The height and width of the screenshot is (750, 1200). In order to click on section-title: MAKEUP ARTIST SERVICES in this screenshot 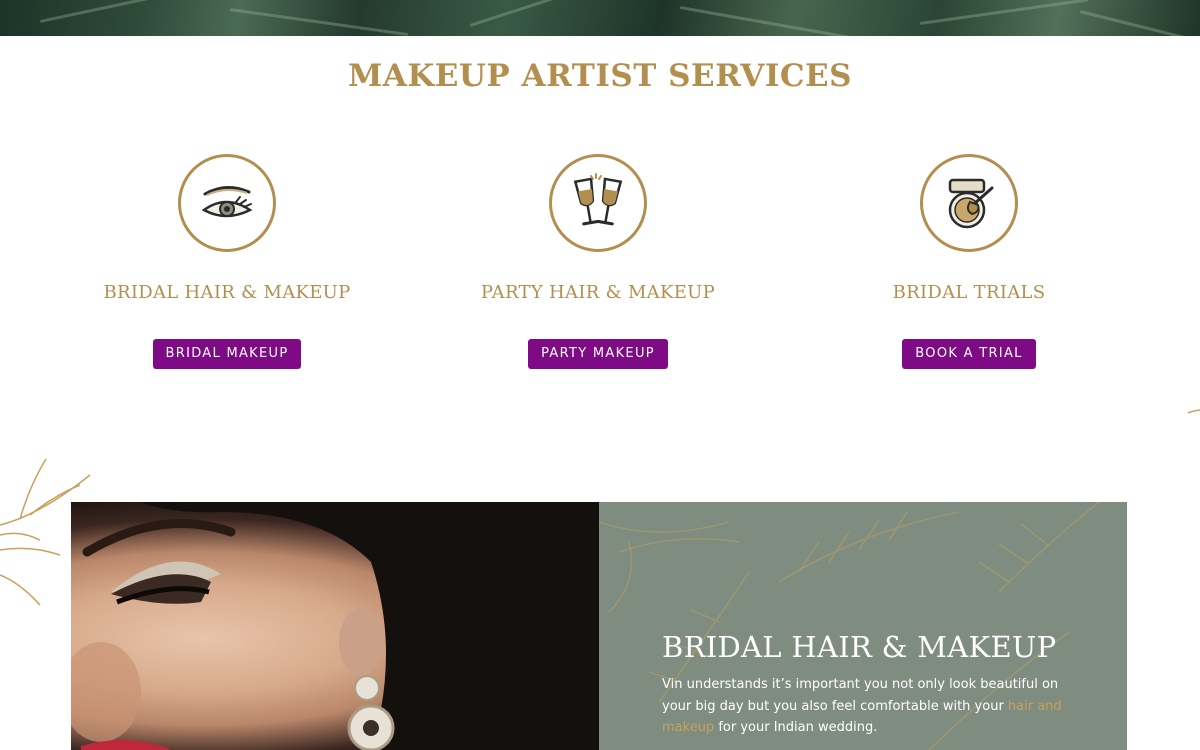, I will do `click(600, 76)`.